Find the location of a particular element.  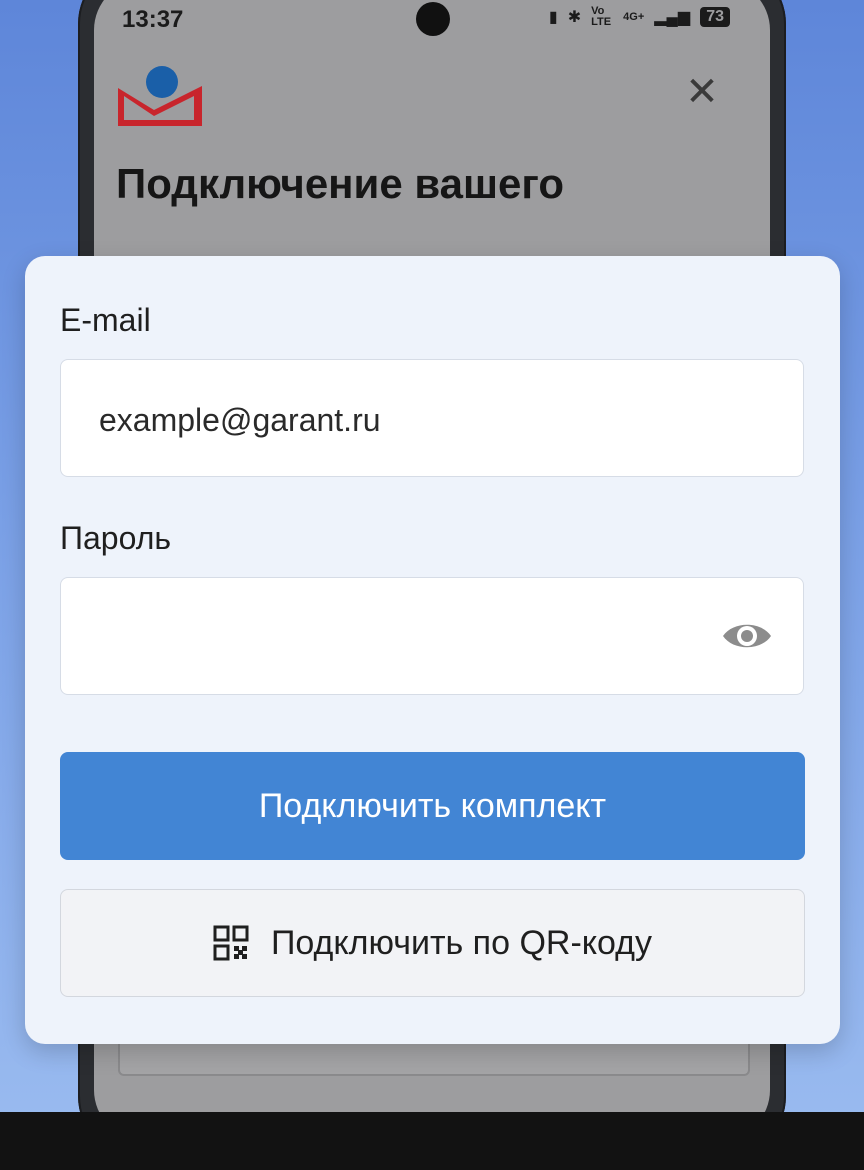

eye-icon is located at coordinates (747, 636).